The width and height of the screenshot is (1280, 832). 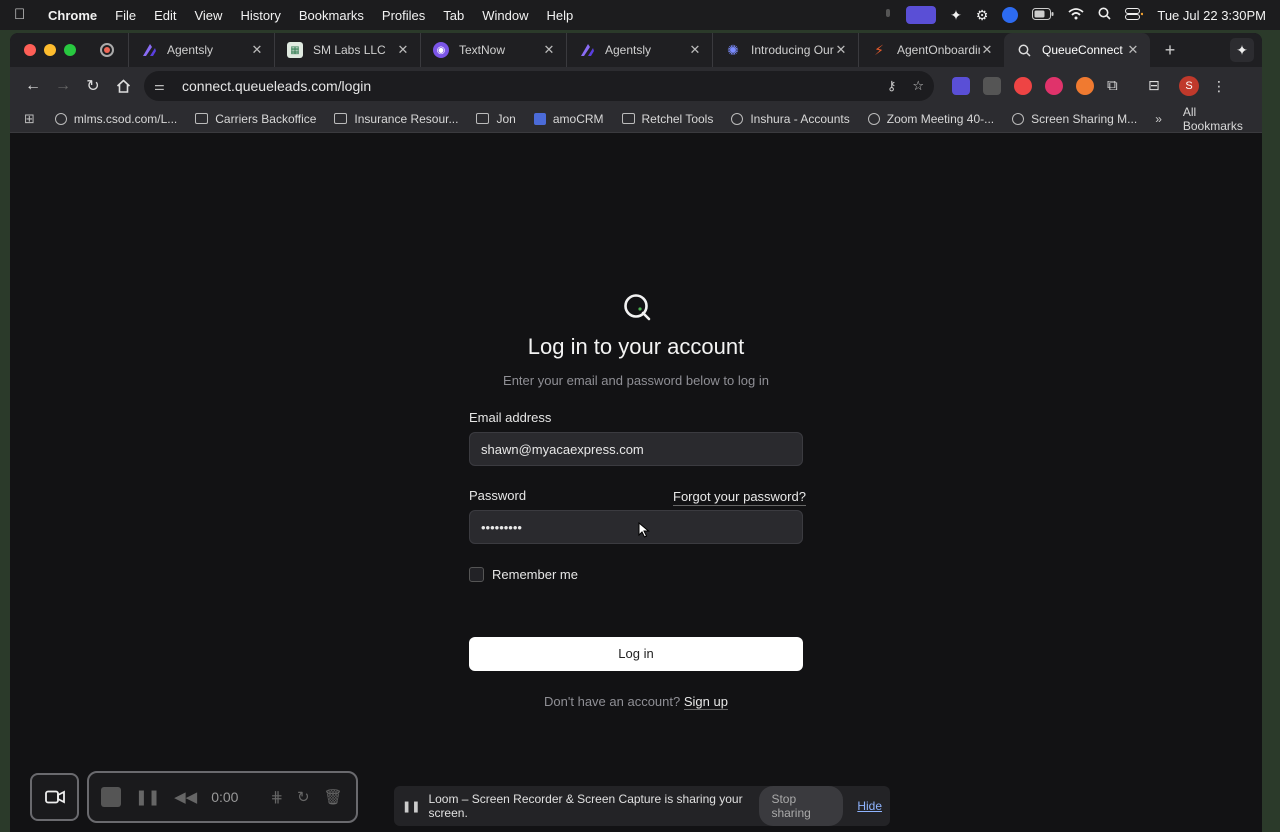 I want to click on menu-edit: Edit, so click(x=165, y=15).